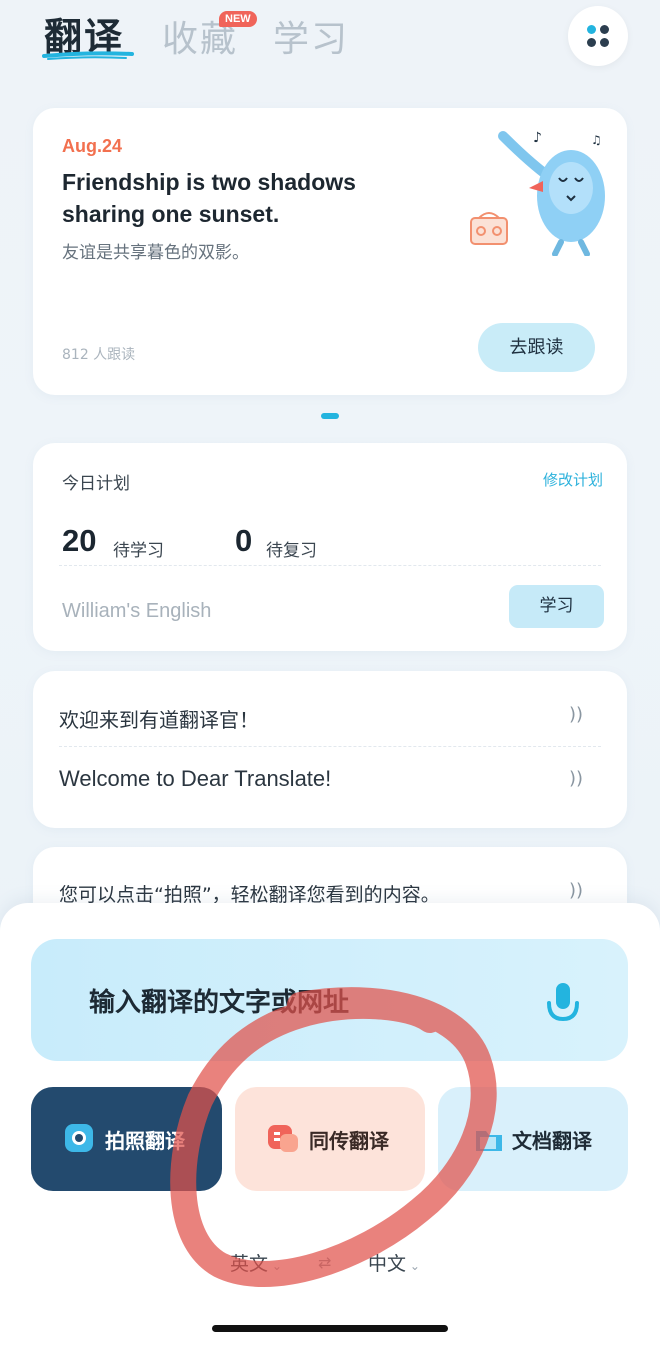 The width and height of the screenshot is (660, 1345). What do you see at coordinates (330, 416) in the screenshot?
I see `carousel-indicator` at bounding box center [330, 416].